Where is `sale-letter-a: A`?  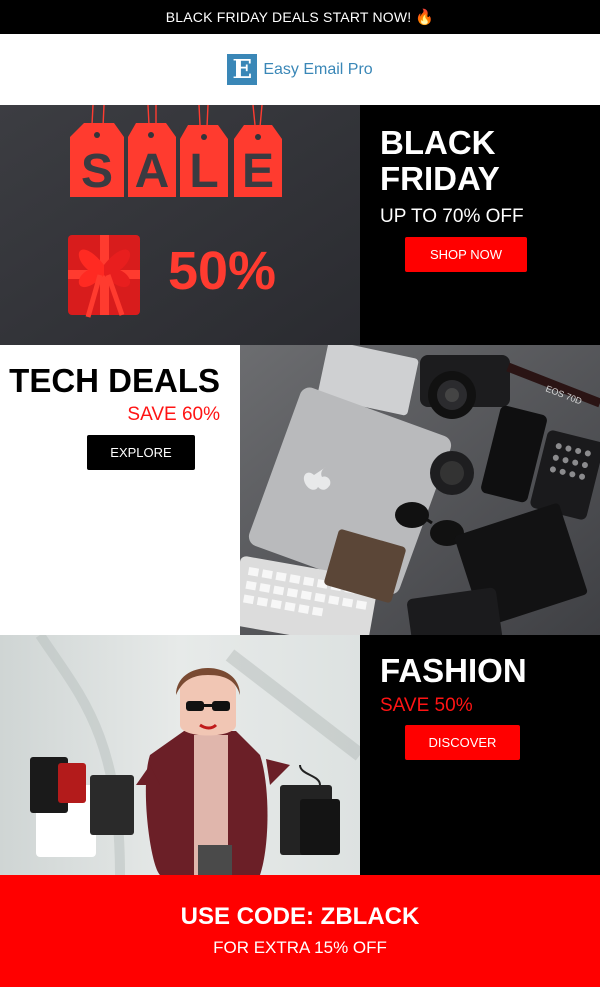 sale-letter-a: A is located at coordinates (152, 171).